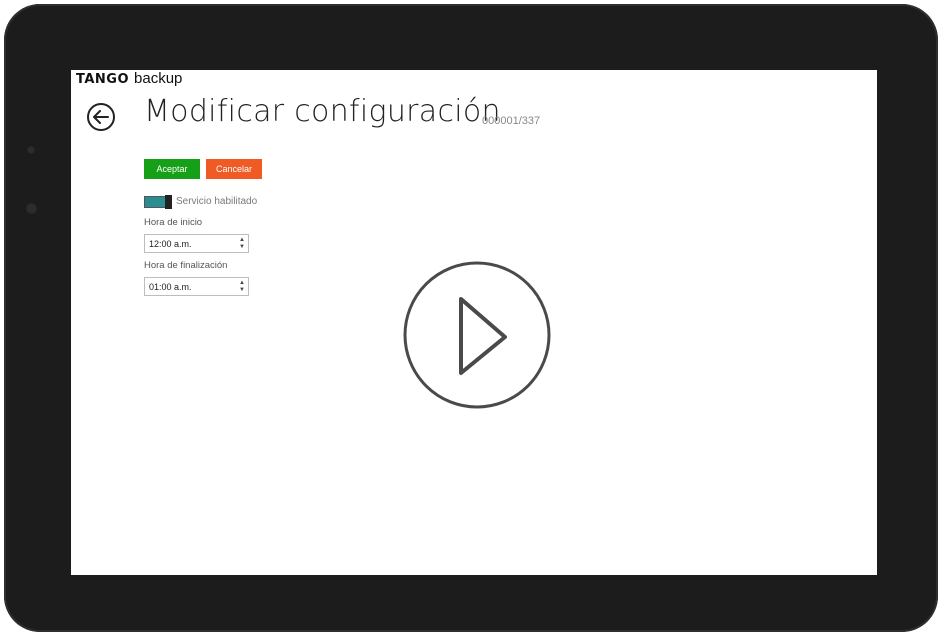 The width and height of the screenshot is (944, 636). Describe the element at coordinates (322, 111) in the screenshot. I see `page-title: Modificar configuración` at that location.